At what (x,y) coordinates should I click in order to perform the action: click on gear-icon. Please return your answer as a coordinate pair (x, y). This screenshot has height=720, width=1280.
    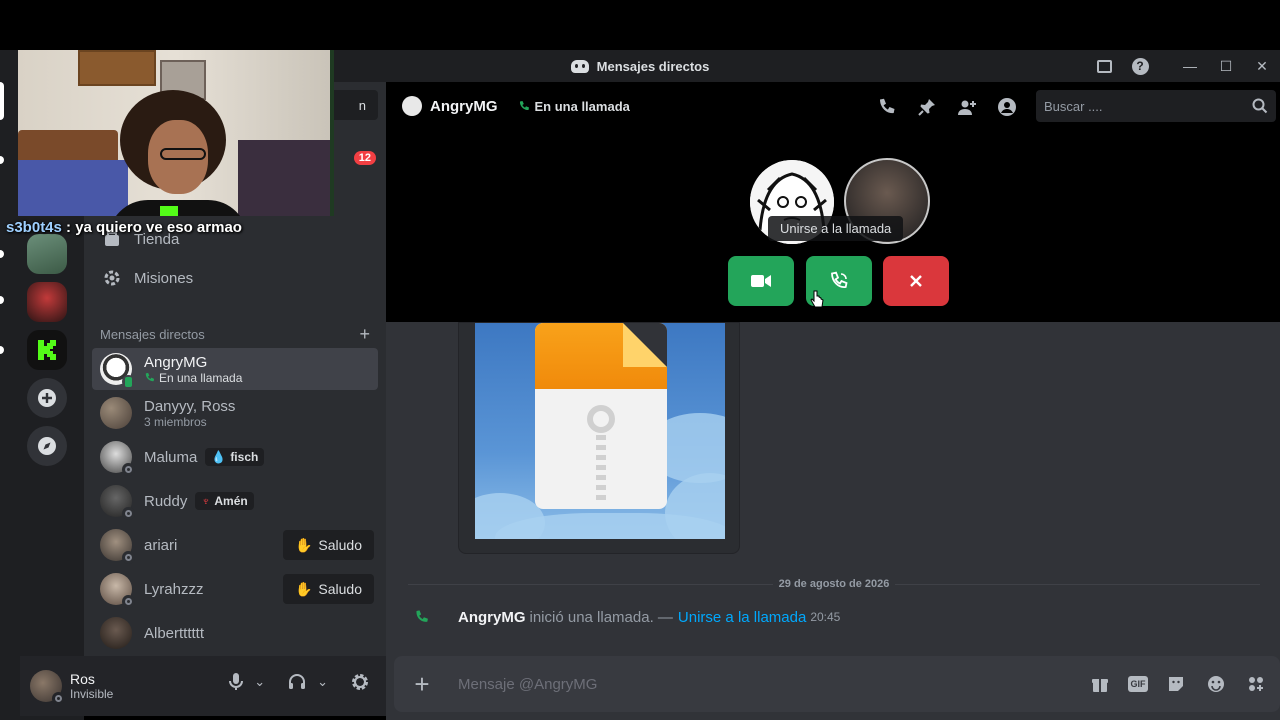
    Looking at the image, I should click on (360, 682).